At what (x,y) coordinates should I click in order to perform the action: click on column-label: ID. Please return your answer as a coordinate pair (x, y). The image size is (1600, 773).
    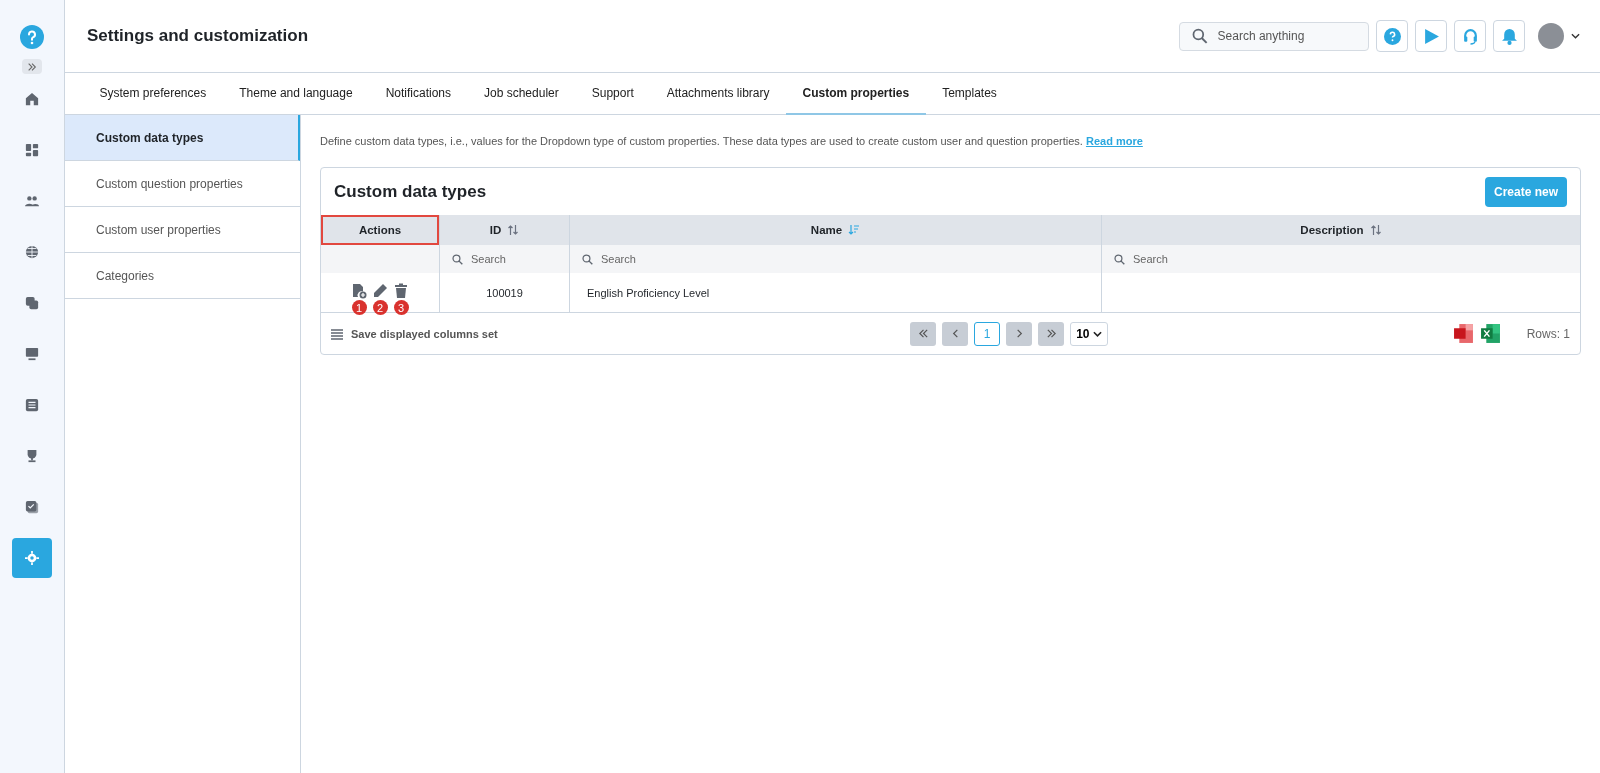
    Looking at the image, I should click on (495, 230).